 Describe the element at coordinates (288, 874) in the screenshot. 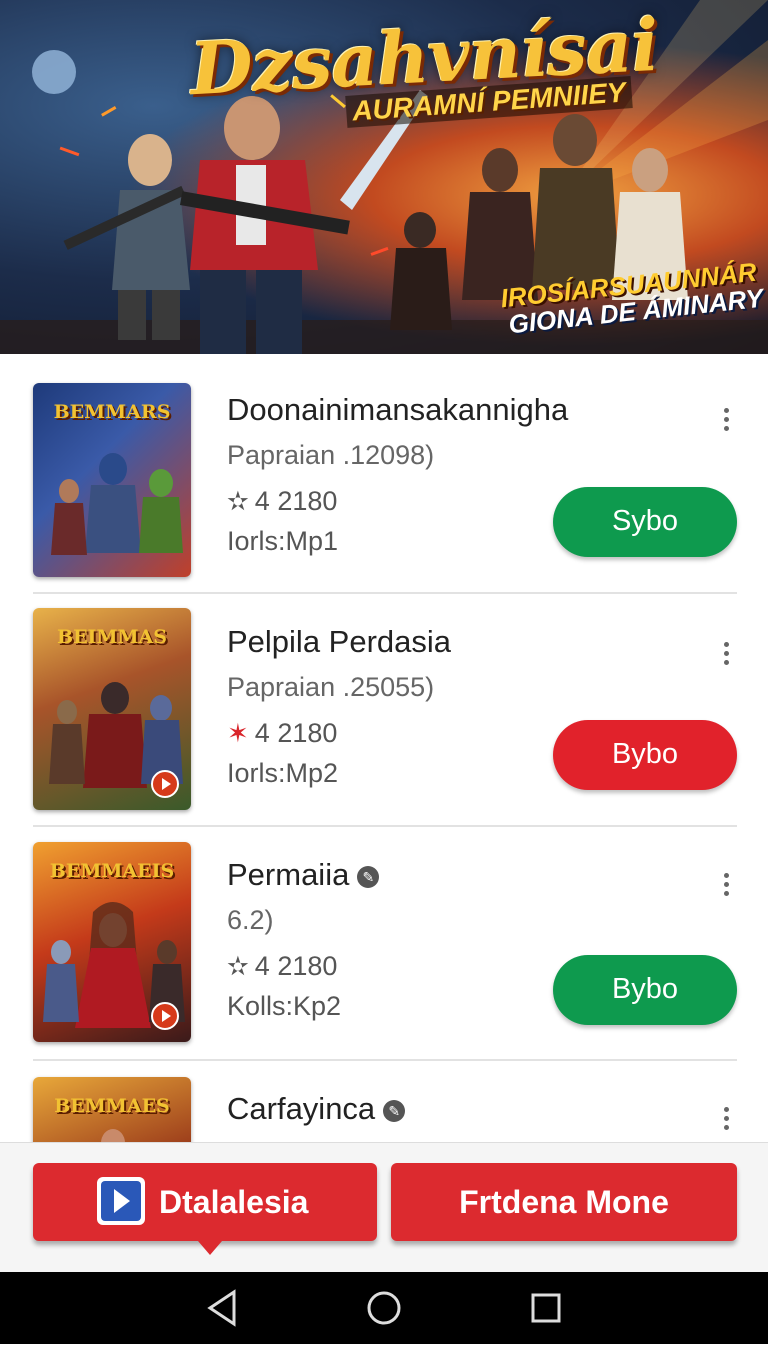

I see `game-title-text: Permaiia` at that location.